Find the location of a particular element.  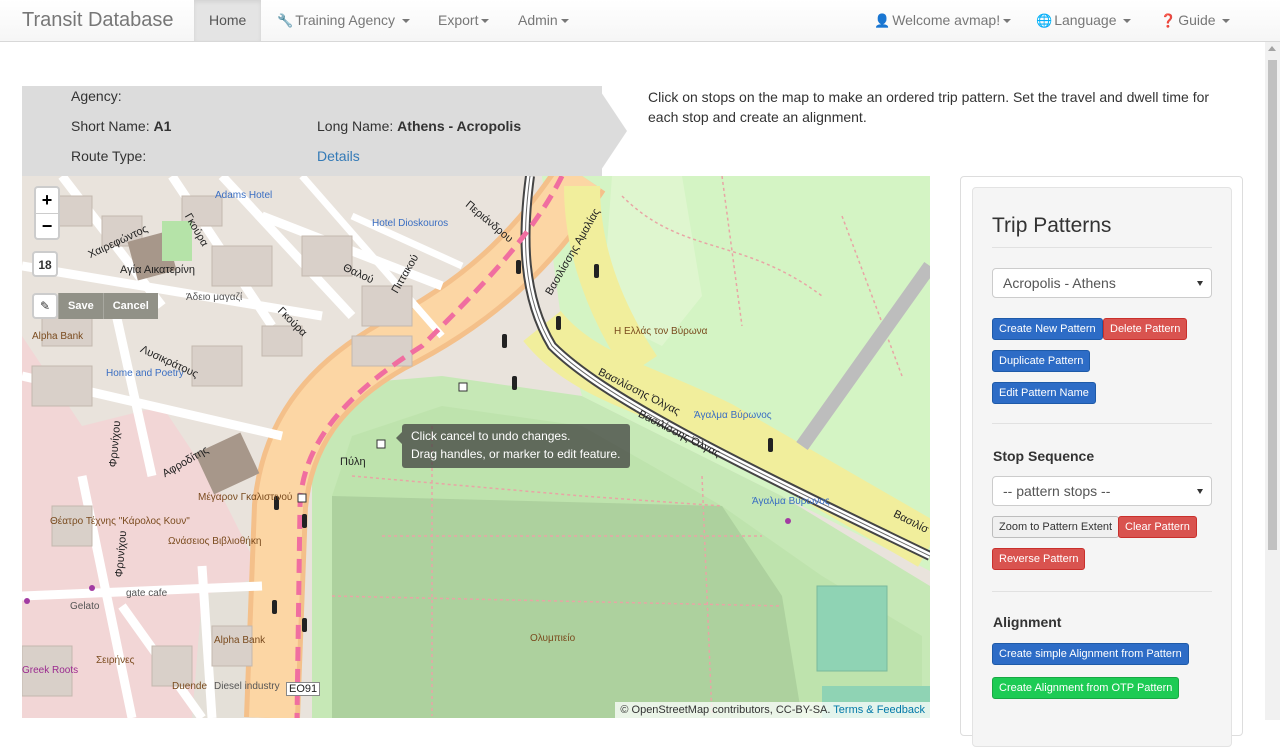

nav-admin: Admin is located at coordinates (543, 20).